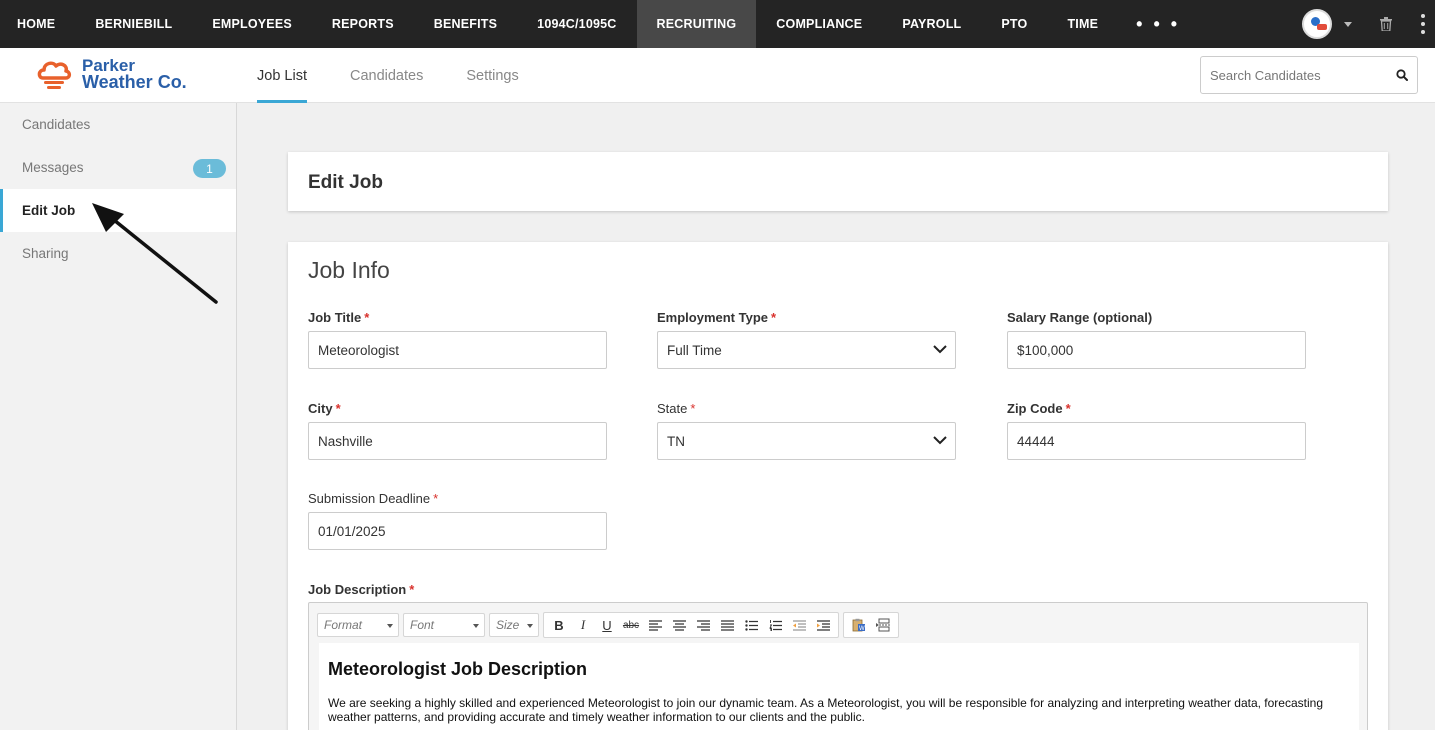  What do you see at coordinates (819, 24) in the screenshot?
I see `nav-compliance: COMPLIANCE` at bounding box center [819, 24].